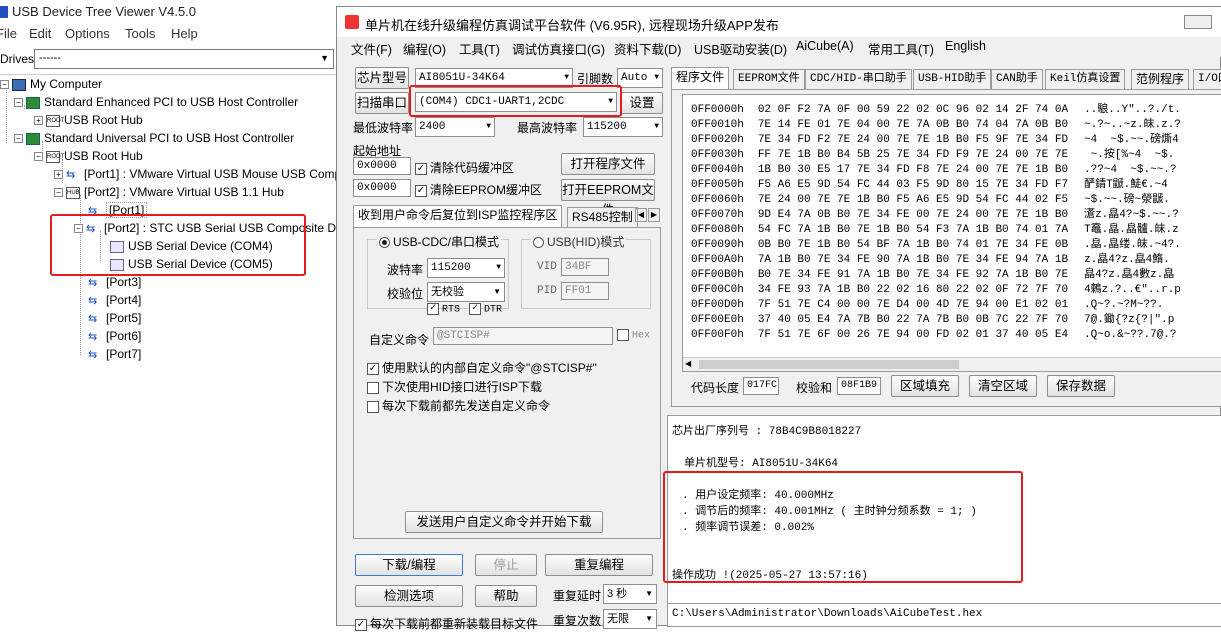  Describe the element at coordinates (458, 216) in the screenshot. I see `tab-reset-isp: 收到用户命令后复位到ISP监控程序区` at that location.